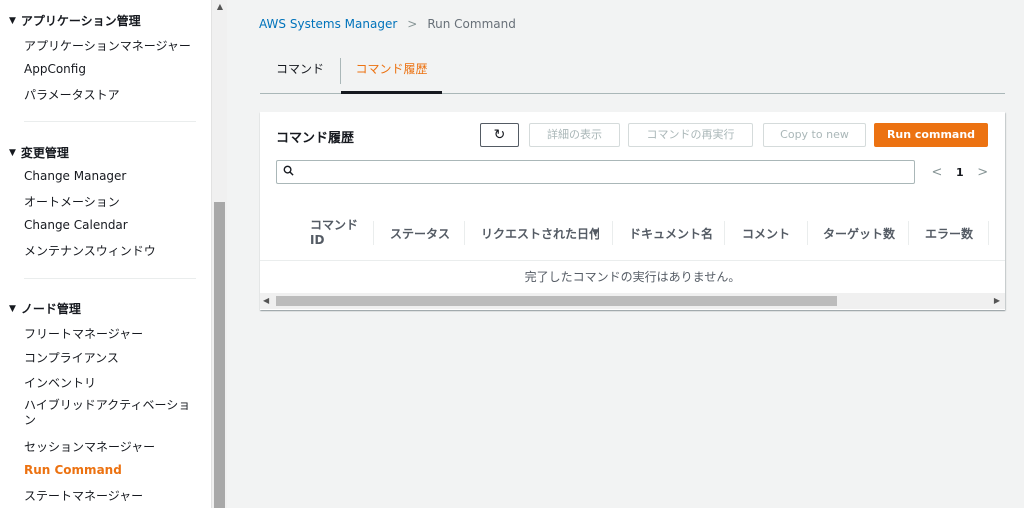 Image resolution: width=1024 pixels, height=508 pixels. I want to click on panel-title: コマンド履歴, so click(315, 138).